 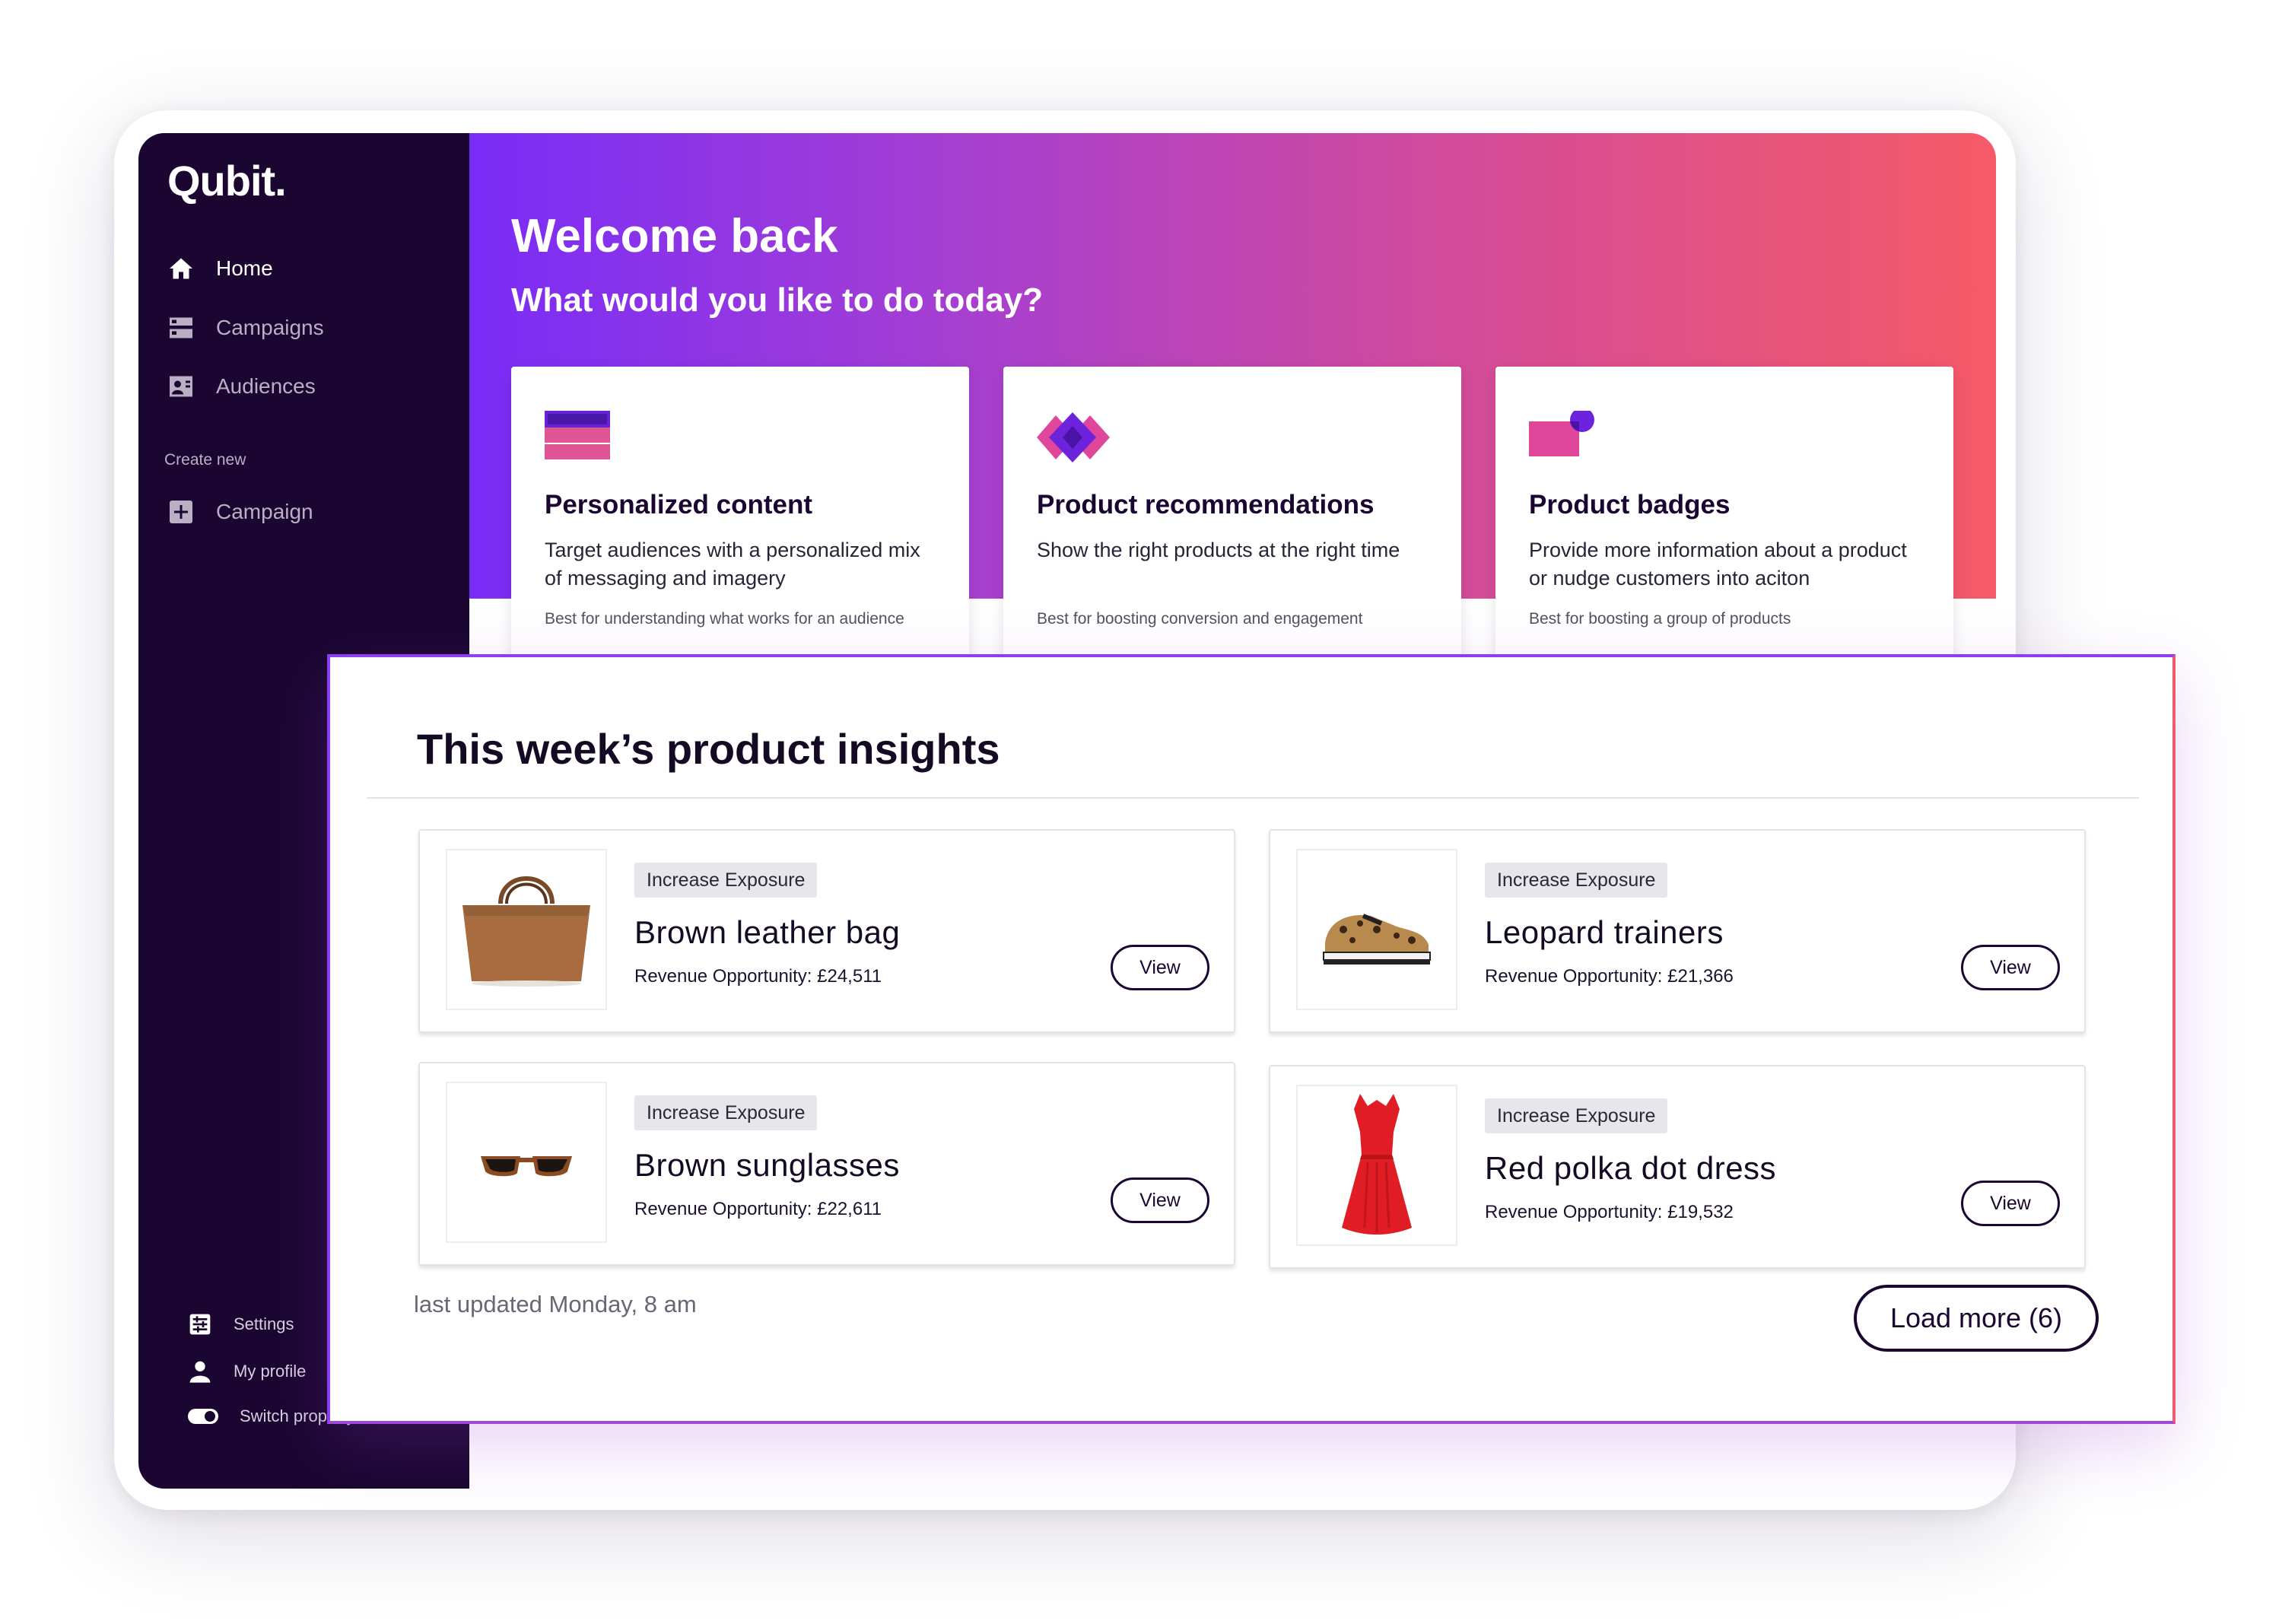 What do you see at coordinates (181, 327) in the screenshot?
I see `campaigns-icon` at bounding box center [181, 327].